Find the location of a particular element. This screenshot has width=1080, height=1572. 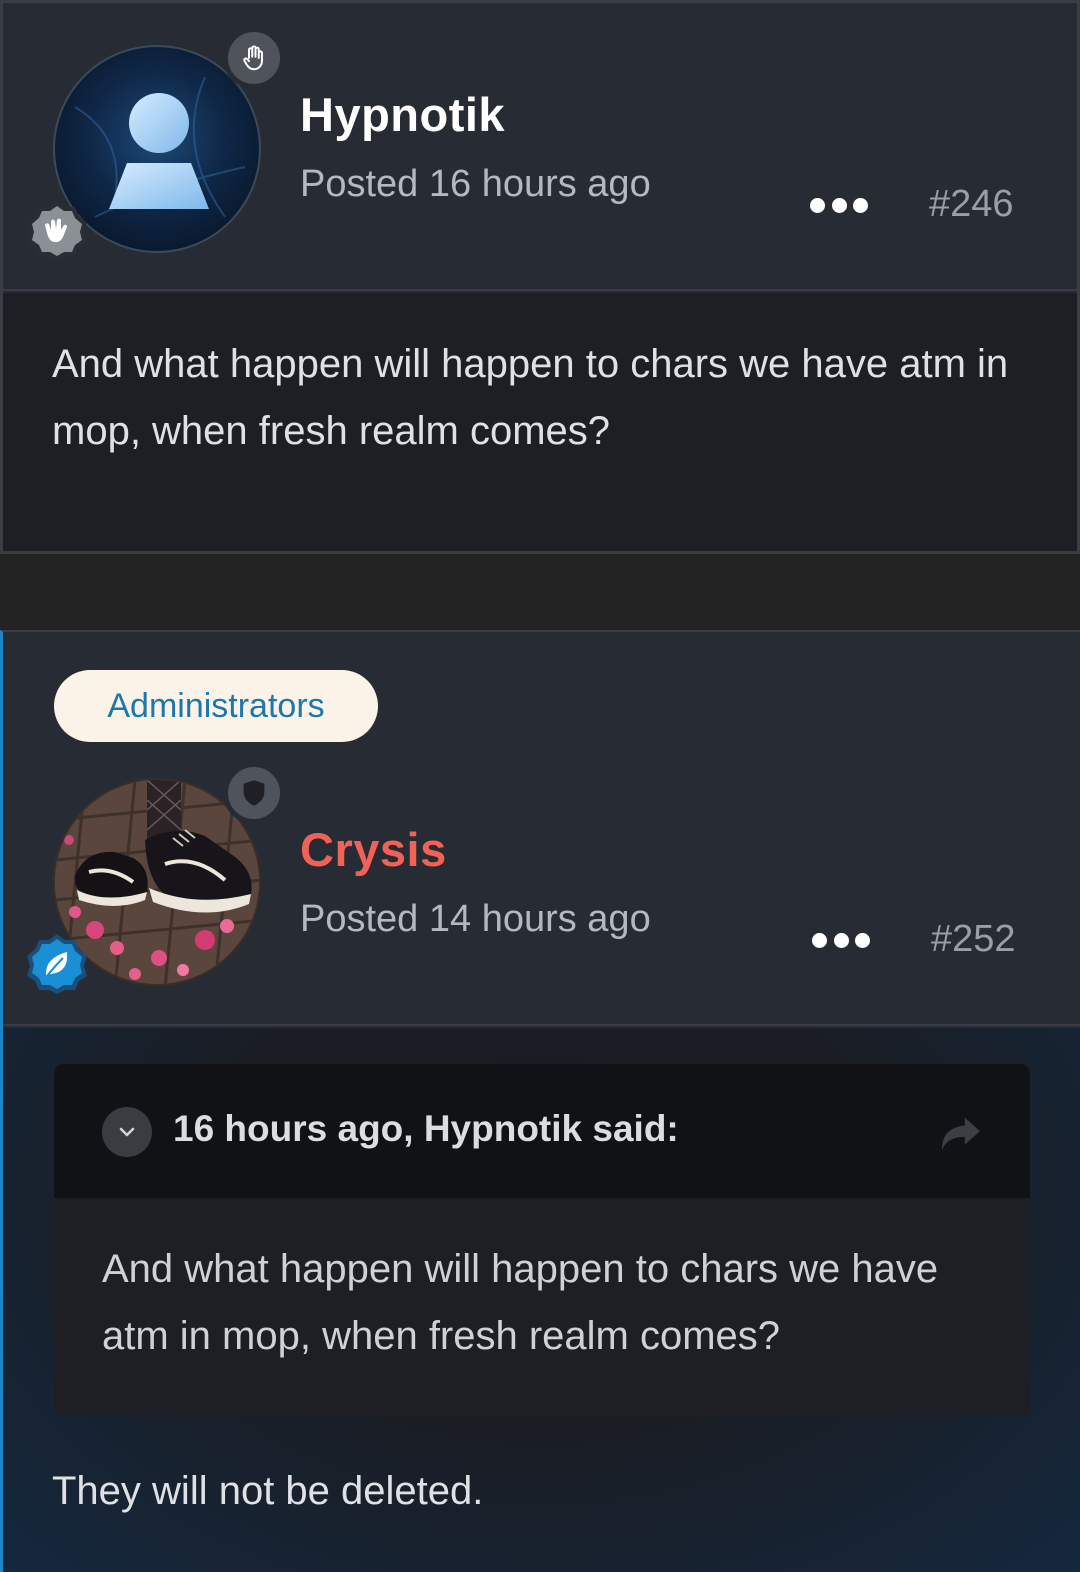

chevron-down-icon is located at coordinates (127, 1132).